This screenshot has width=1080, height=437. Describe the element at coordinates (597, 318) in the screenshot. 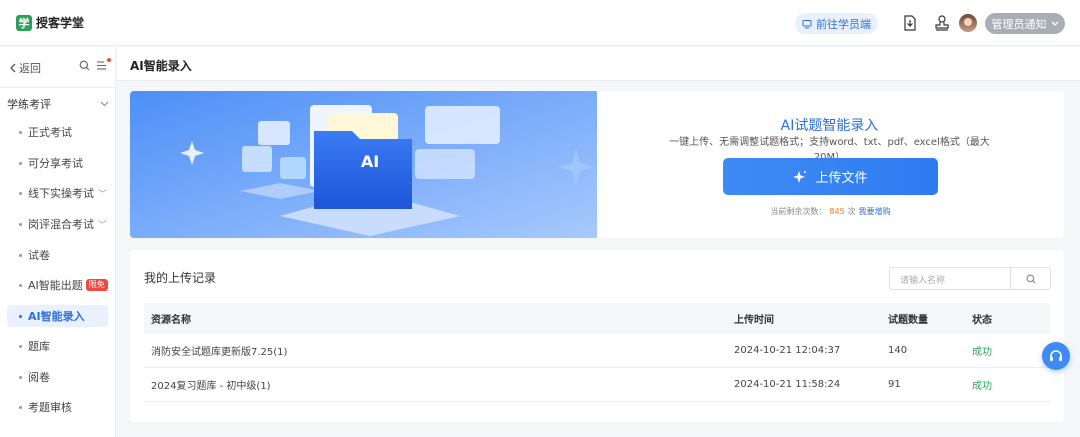

I see `table-header: 资源名称 上传时间 试题数量 状态` at that location.